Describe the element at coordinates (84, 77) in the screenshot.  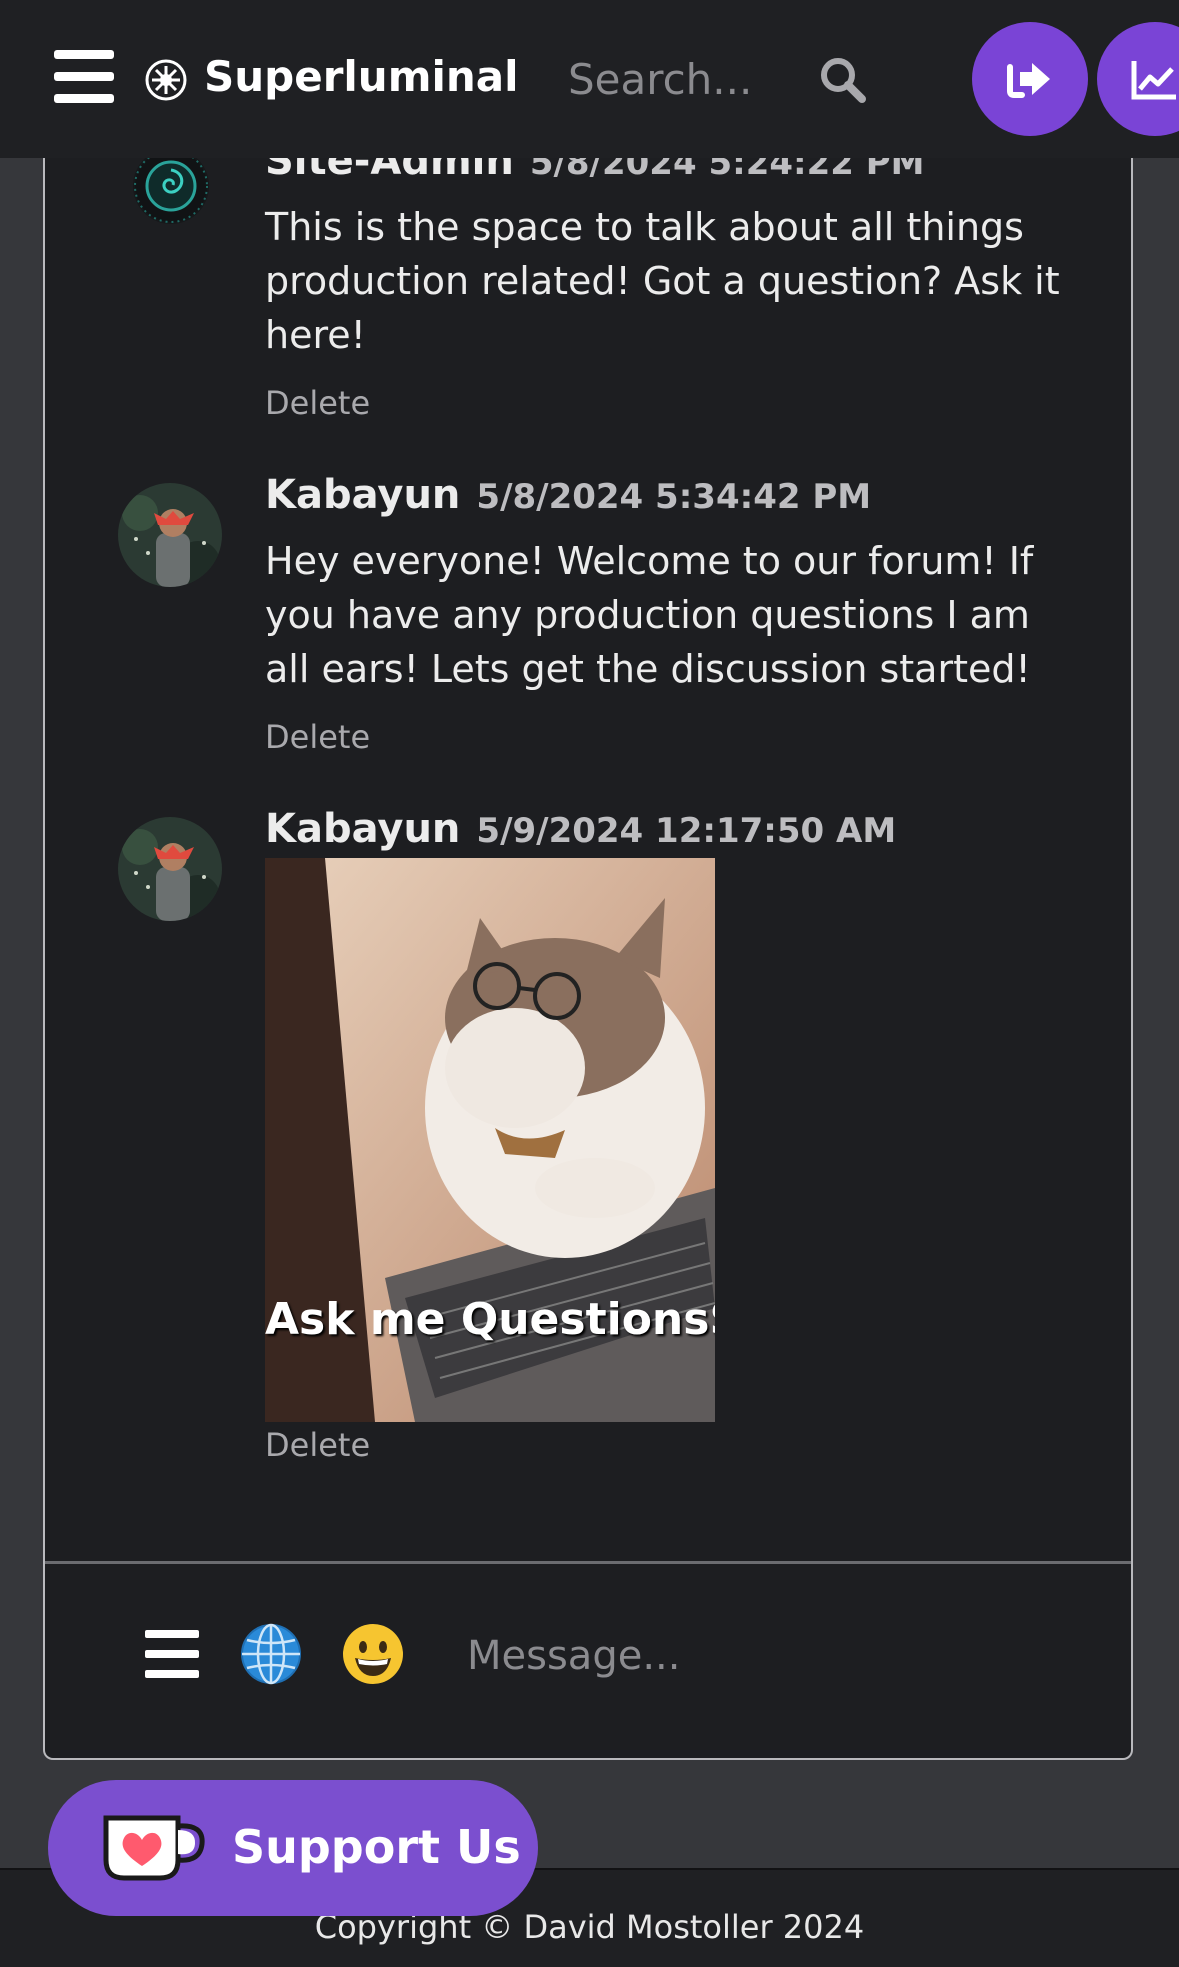
I see `hamburger-menu-icon` at that location.